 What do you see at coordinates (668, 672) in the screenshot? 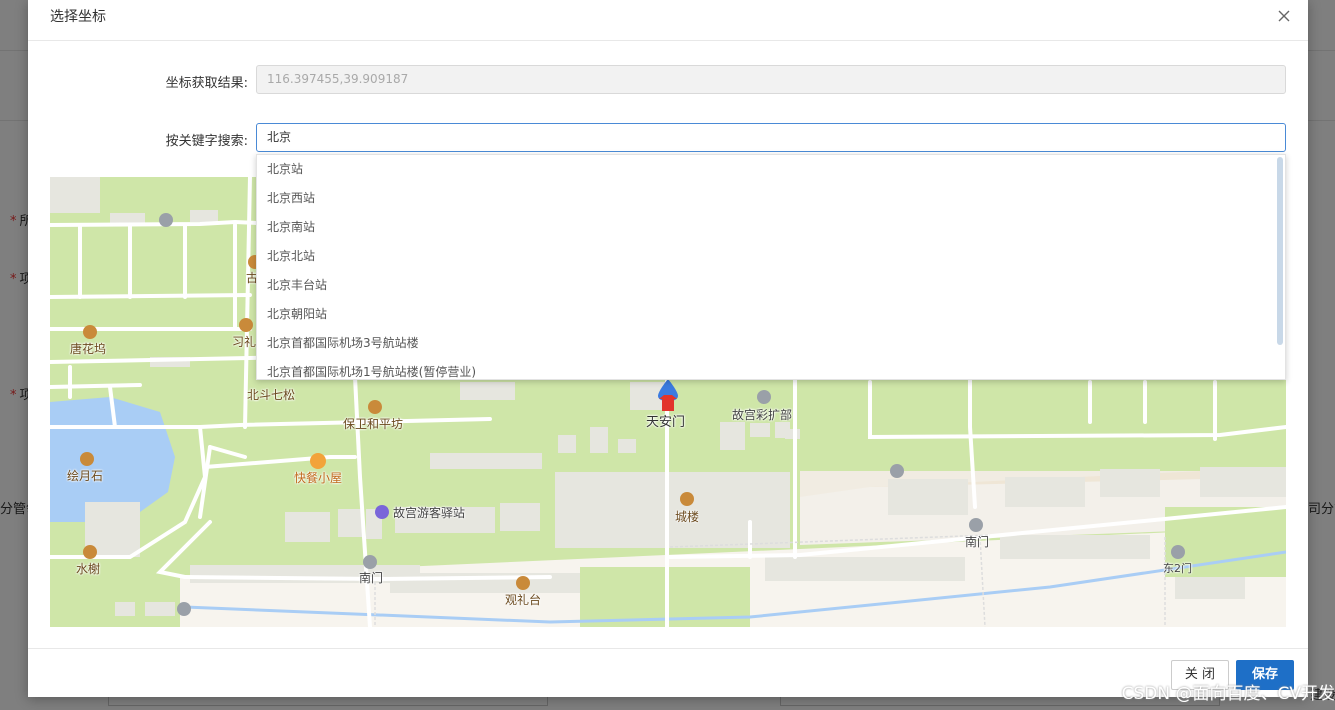
I see `dialog-footer: 关 闭 保存` at bounding box center [668, 672].